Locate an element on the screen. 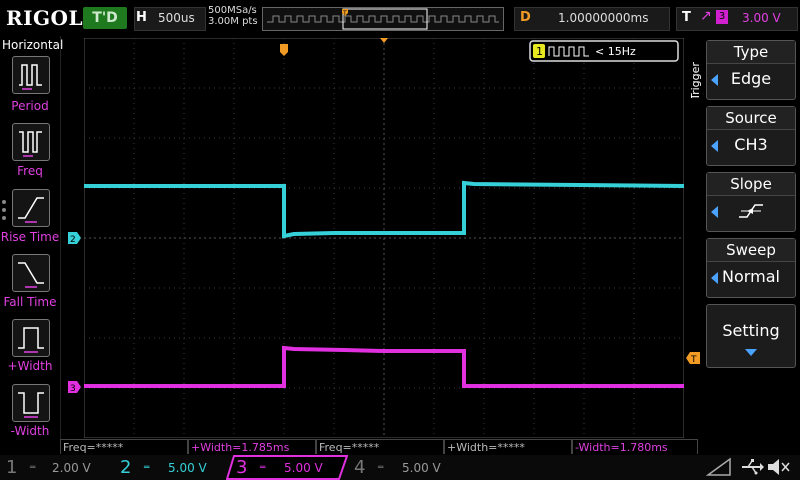 The width and height of the screenshot is (800, 480). channel-2-offset-marker: 2 is located at coordinates (75, 238).